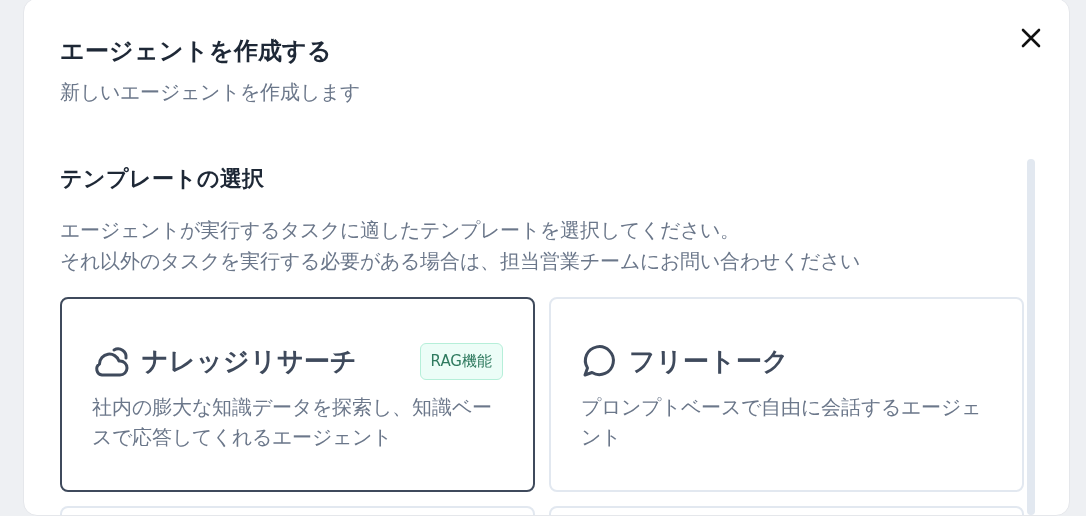 This screenshot has width=1086, height=516. What do you see at coordinates (781, 423) in the screenshot?
I see `template-description: プロンプトベースで自由に会話するエージェント` at bounding box center [781, 423].